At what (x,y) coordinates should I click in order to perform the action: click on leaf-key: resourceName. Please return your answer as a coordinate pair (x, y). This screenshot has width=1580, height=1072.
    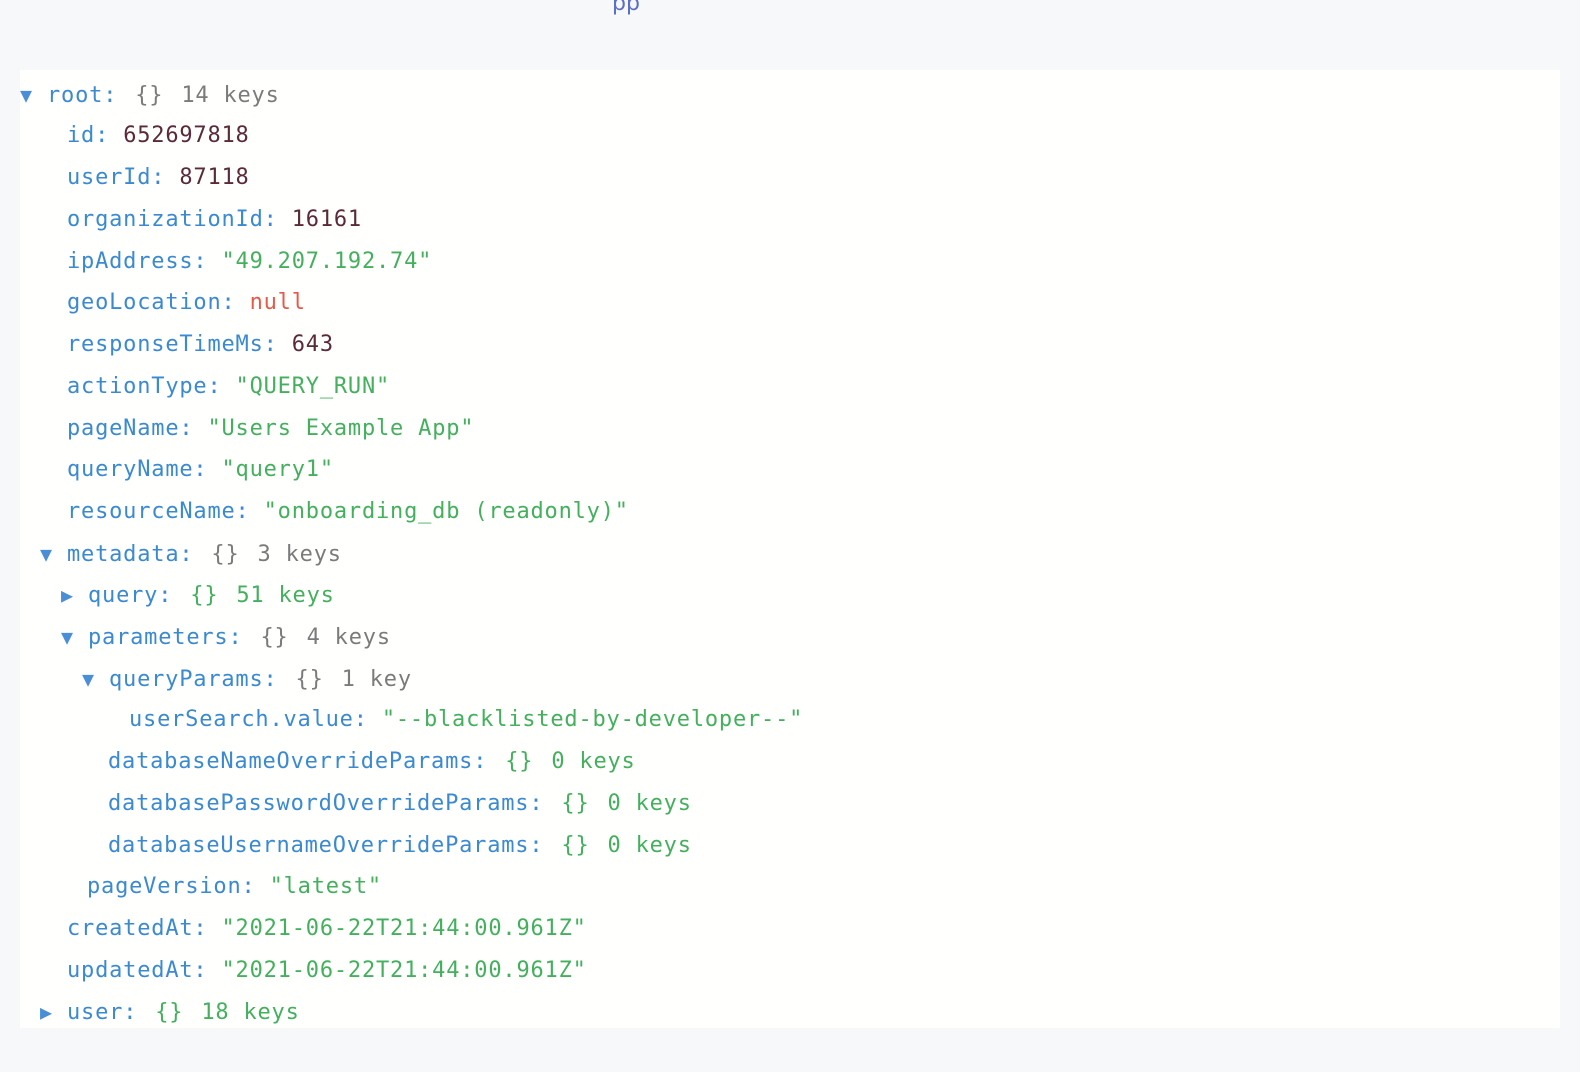
    Looking at the image, I should click on (151, 511).